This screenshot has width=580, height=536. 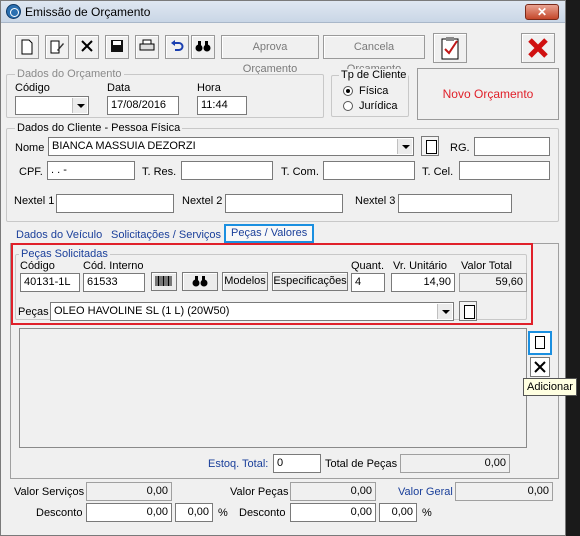 I want to click on tab-dados-veiculo: Dados do Veículo, so click(x=59, y=235).